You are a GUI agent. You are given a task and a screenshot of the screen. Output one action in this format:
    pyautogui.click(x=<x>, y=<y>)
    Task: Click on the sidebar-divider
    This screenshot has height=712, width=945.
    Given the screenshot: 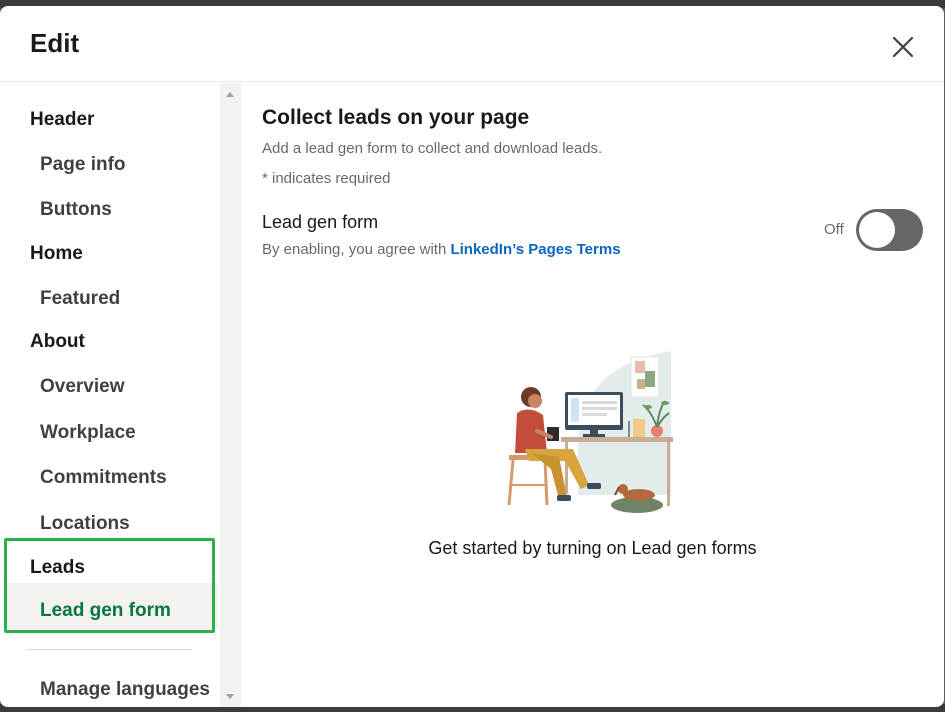 What is the action you would take?
    pyautogui.click(x=109, y=649)
    